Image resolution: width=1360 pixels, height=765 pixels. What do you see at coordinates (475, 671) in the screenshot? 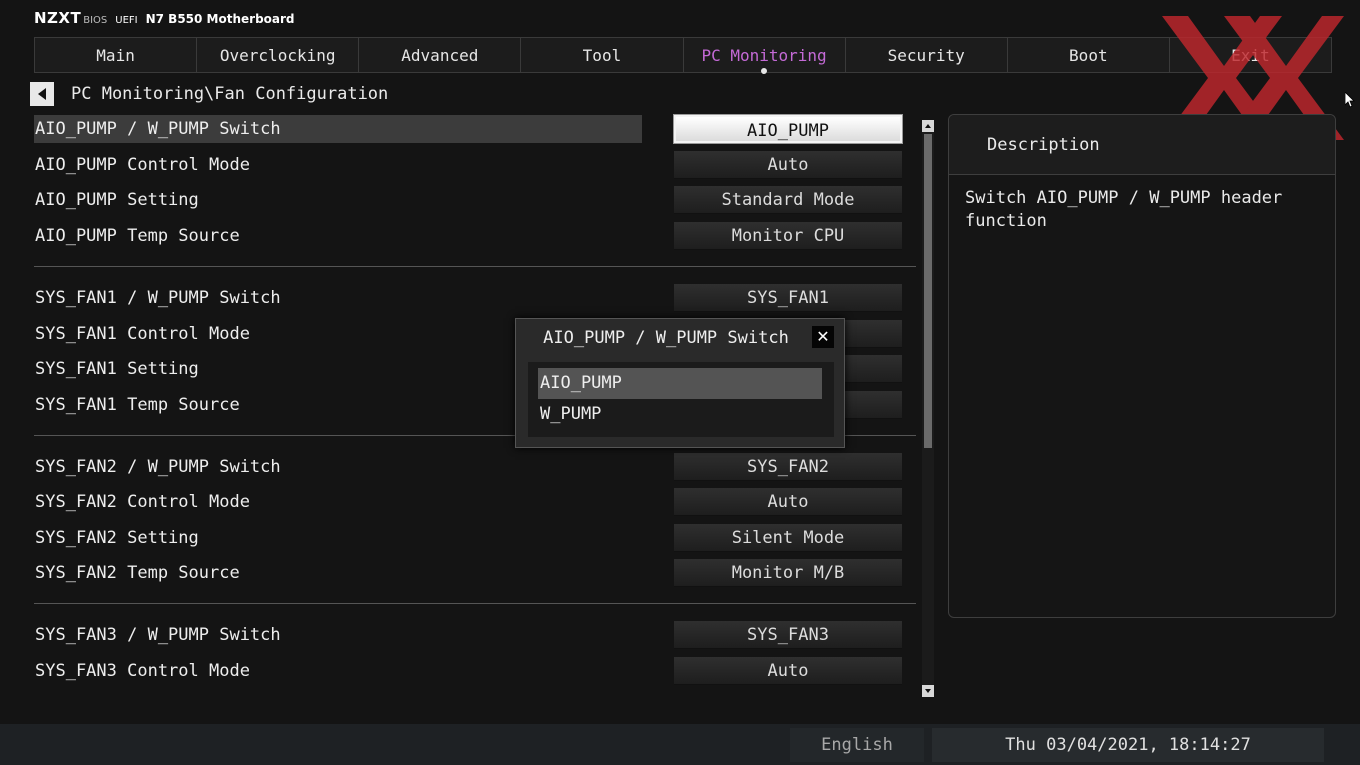
I see `setting-row: SYS_FAN3 Control Mode Auto` at bounding box center [475, 671].